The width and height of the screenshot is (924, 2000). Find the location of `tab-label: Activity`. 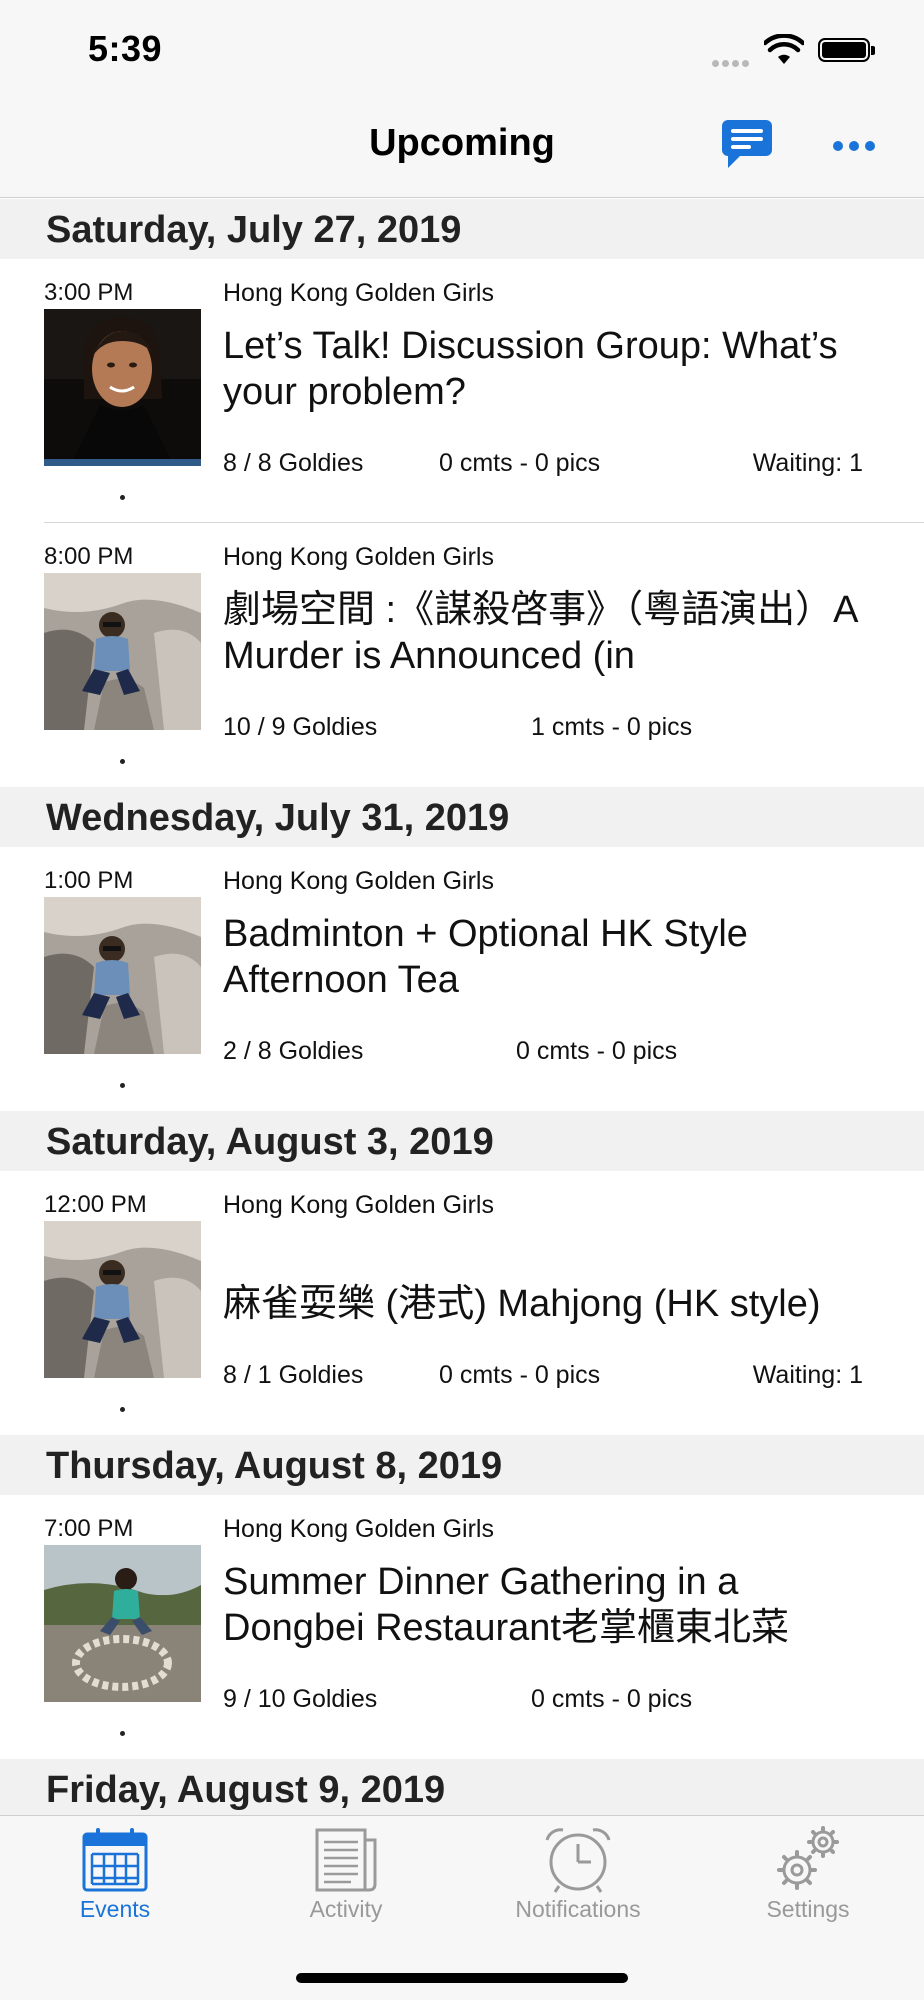

tab-label: Activity is located at coordinates (346, 1909).